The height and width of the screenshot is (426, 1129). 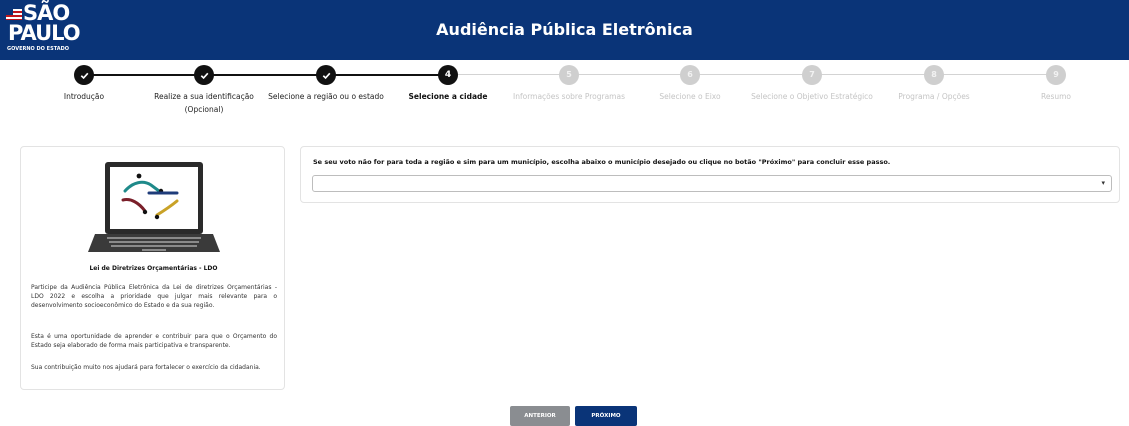 What do you see at coordinates (204, 96) in the screenshot?
I see `step-label-line1: Realize a sua identificação` at bounding box center [204, 96].